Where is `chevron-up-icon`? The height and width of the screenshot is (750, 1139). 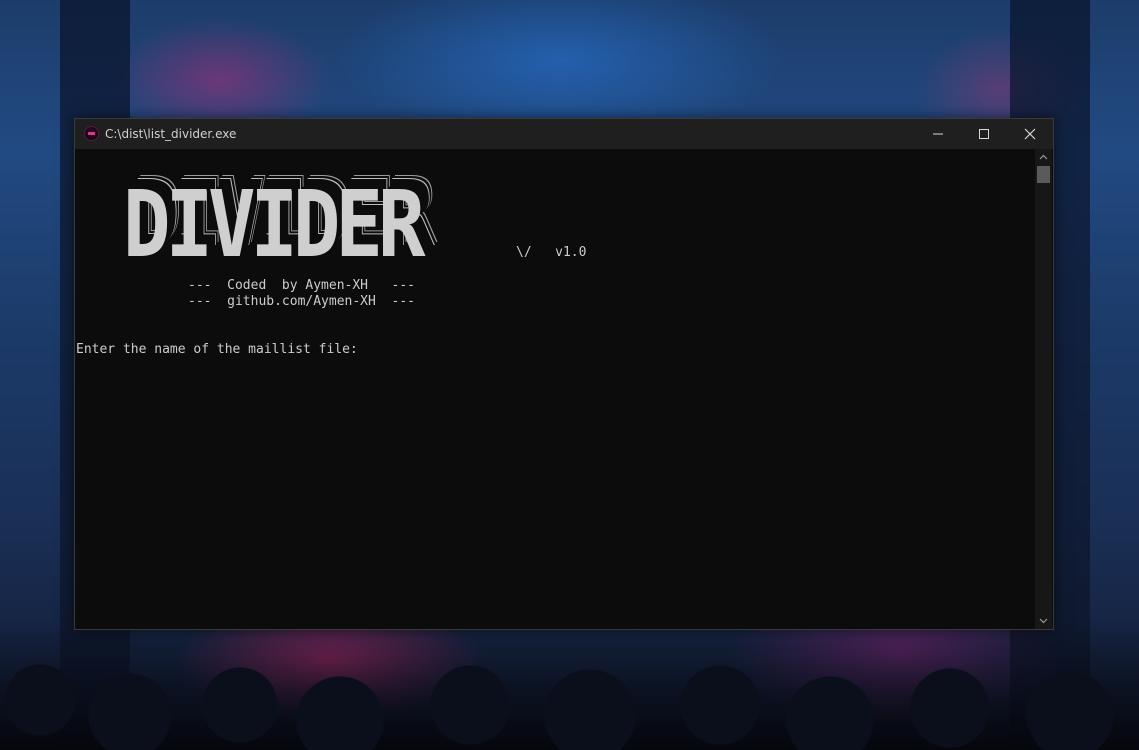 chevron-up-icon is located at coordinates (1043, 157).